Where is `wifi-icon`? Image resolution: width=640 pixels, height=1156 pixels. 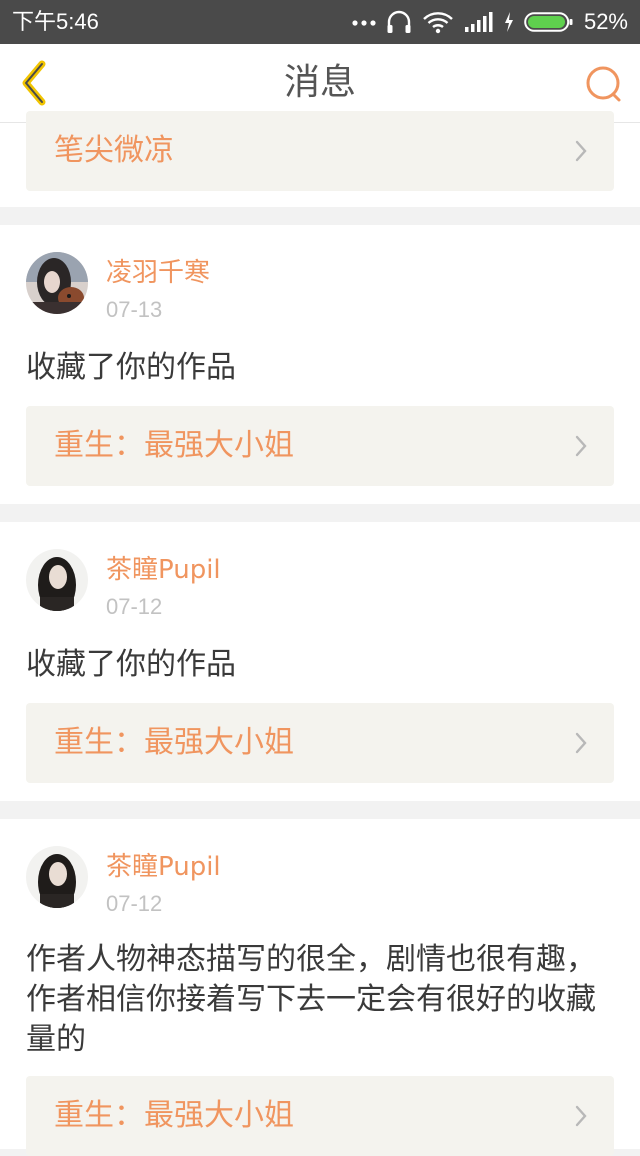 wifi-icon is located at coordinates (438, 23).